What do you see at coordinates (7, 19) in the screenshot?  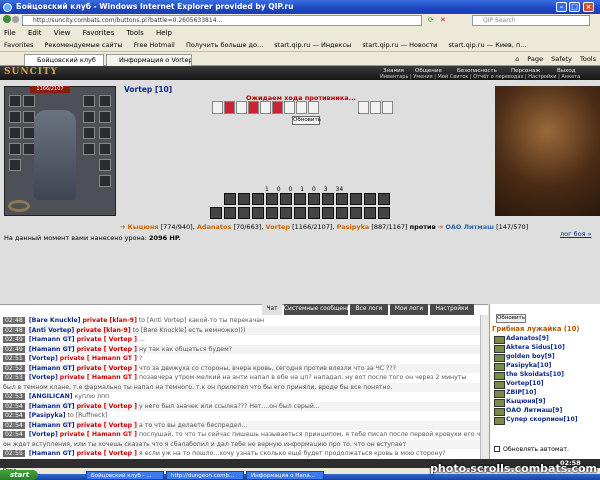 I see `back-icon` at bounding box center [7, 19].